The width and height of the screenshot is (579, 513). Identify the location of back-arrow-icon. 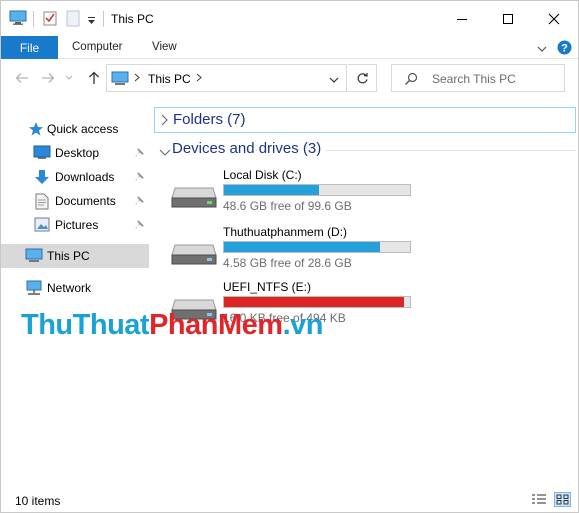
(21, 78).